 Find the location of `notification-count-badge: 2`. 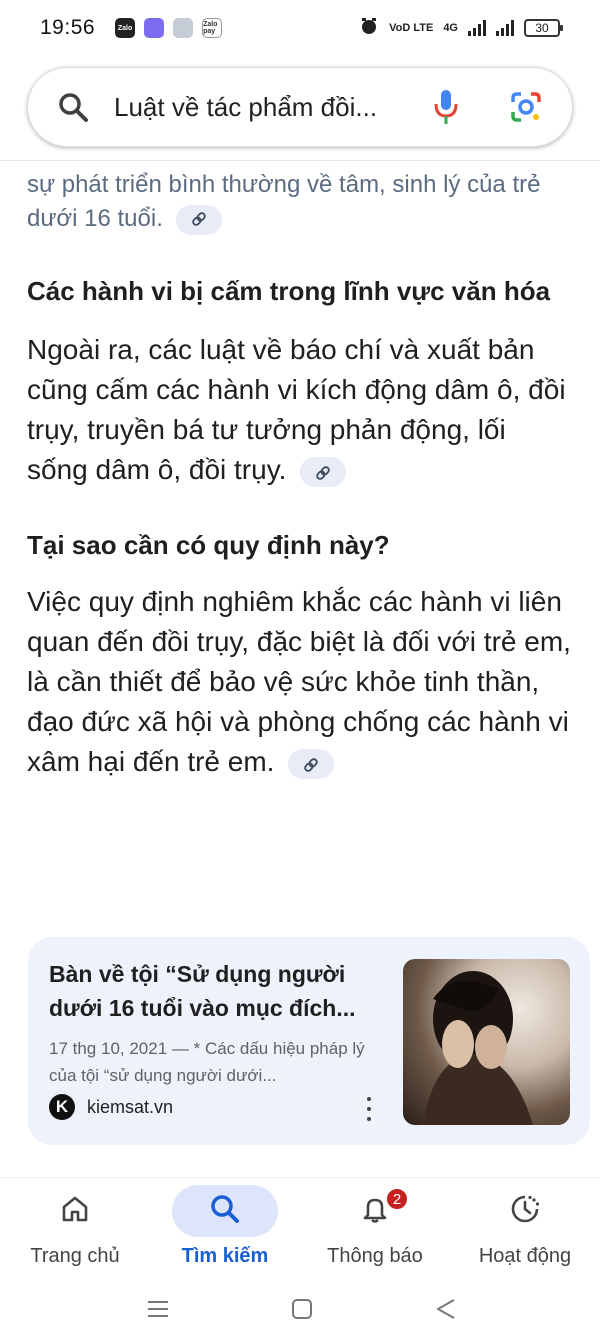

notification-count-badge: 2 is located at coordinates (397, 1199).